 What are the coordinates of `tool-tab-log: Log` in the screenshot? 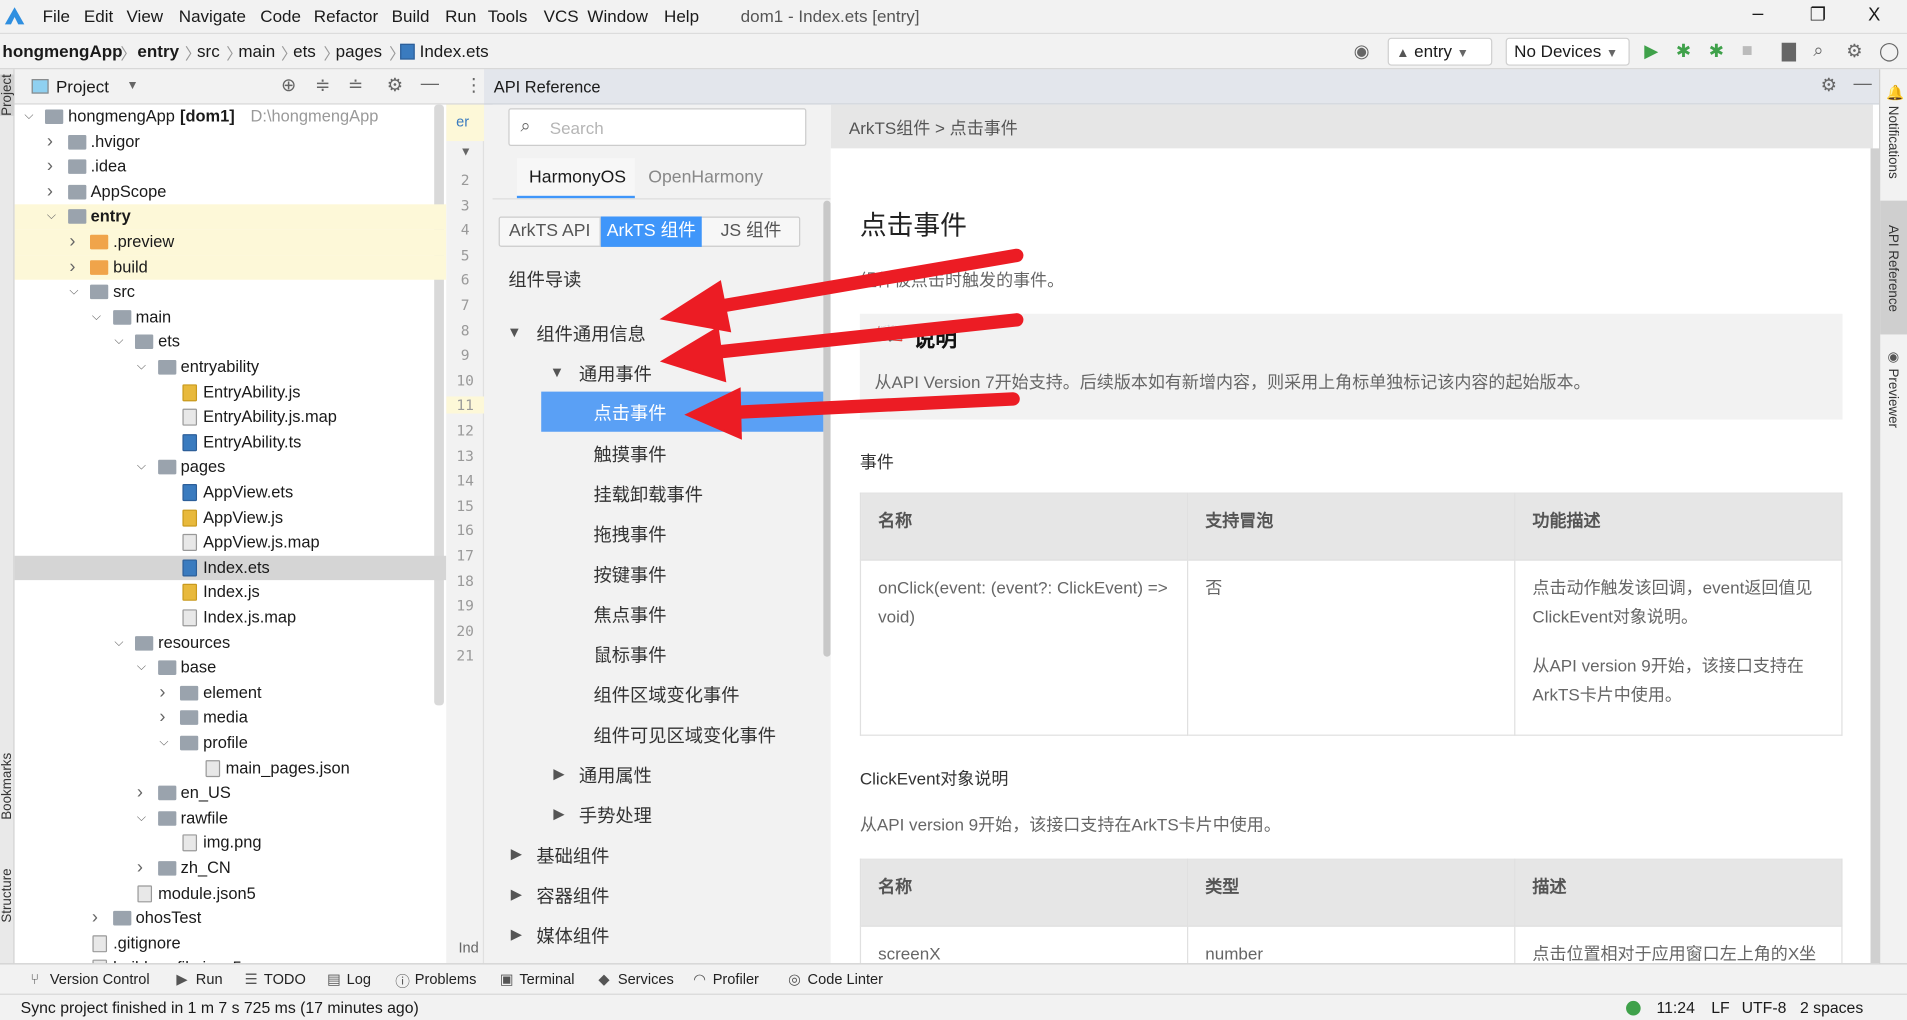 It's located at (359, 979).